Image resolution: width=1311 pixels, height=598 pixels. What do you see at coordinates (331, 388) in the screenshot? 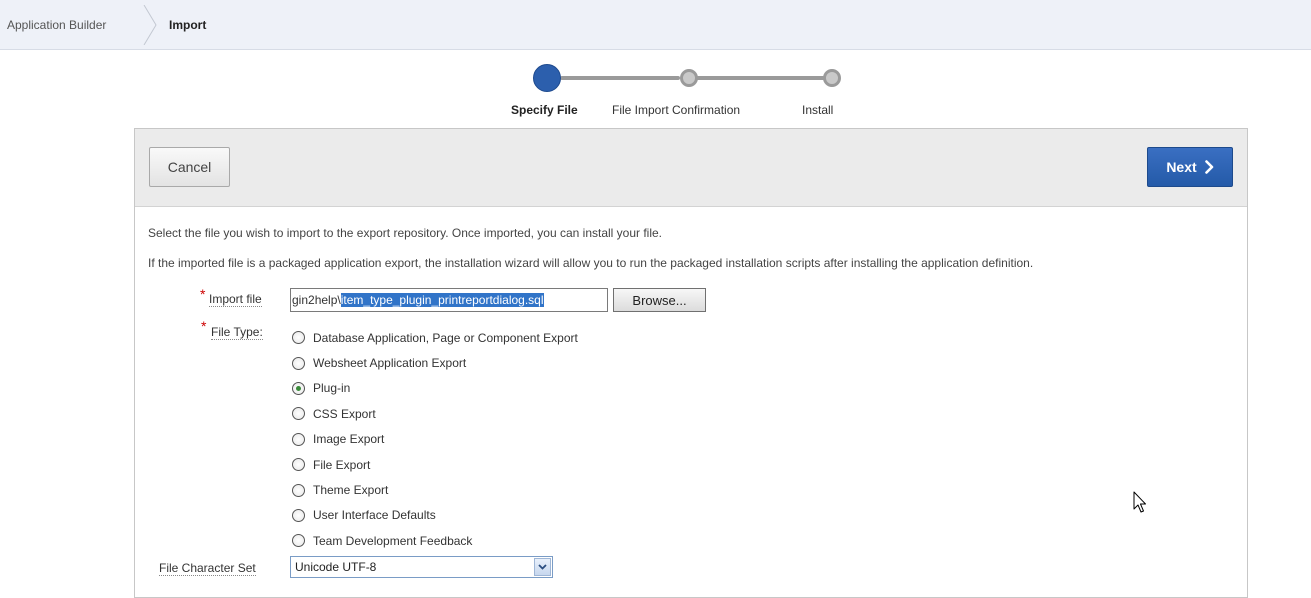
I see `radio-label: Plug-in` at bounding box center [331, 388].